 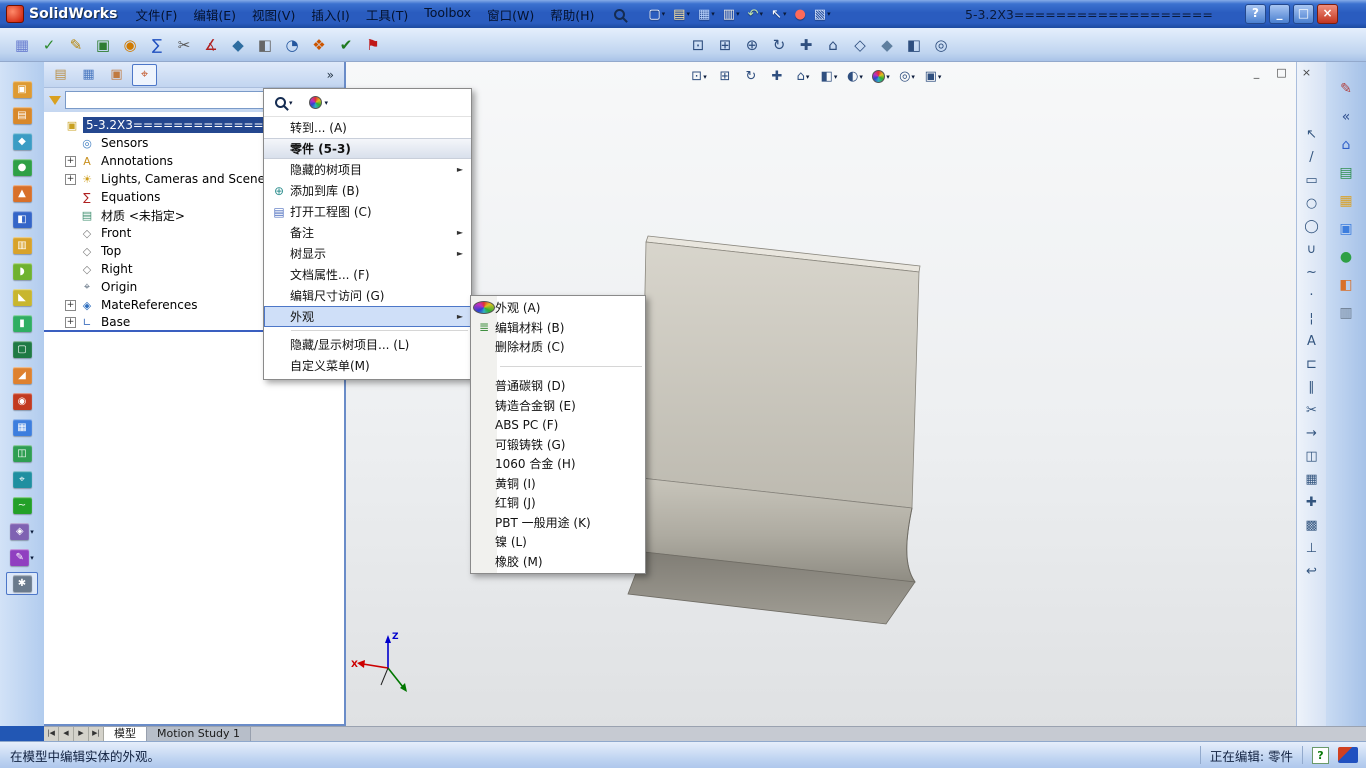 I want to click on pane-pencil-icon: ✎, so click(x=1346, y=89).